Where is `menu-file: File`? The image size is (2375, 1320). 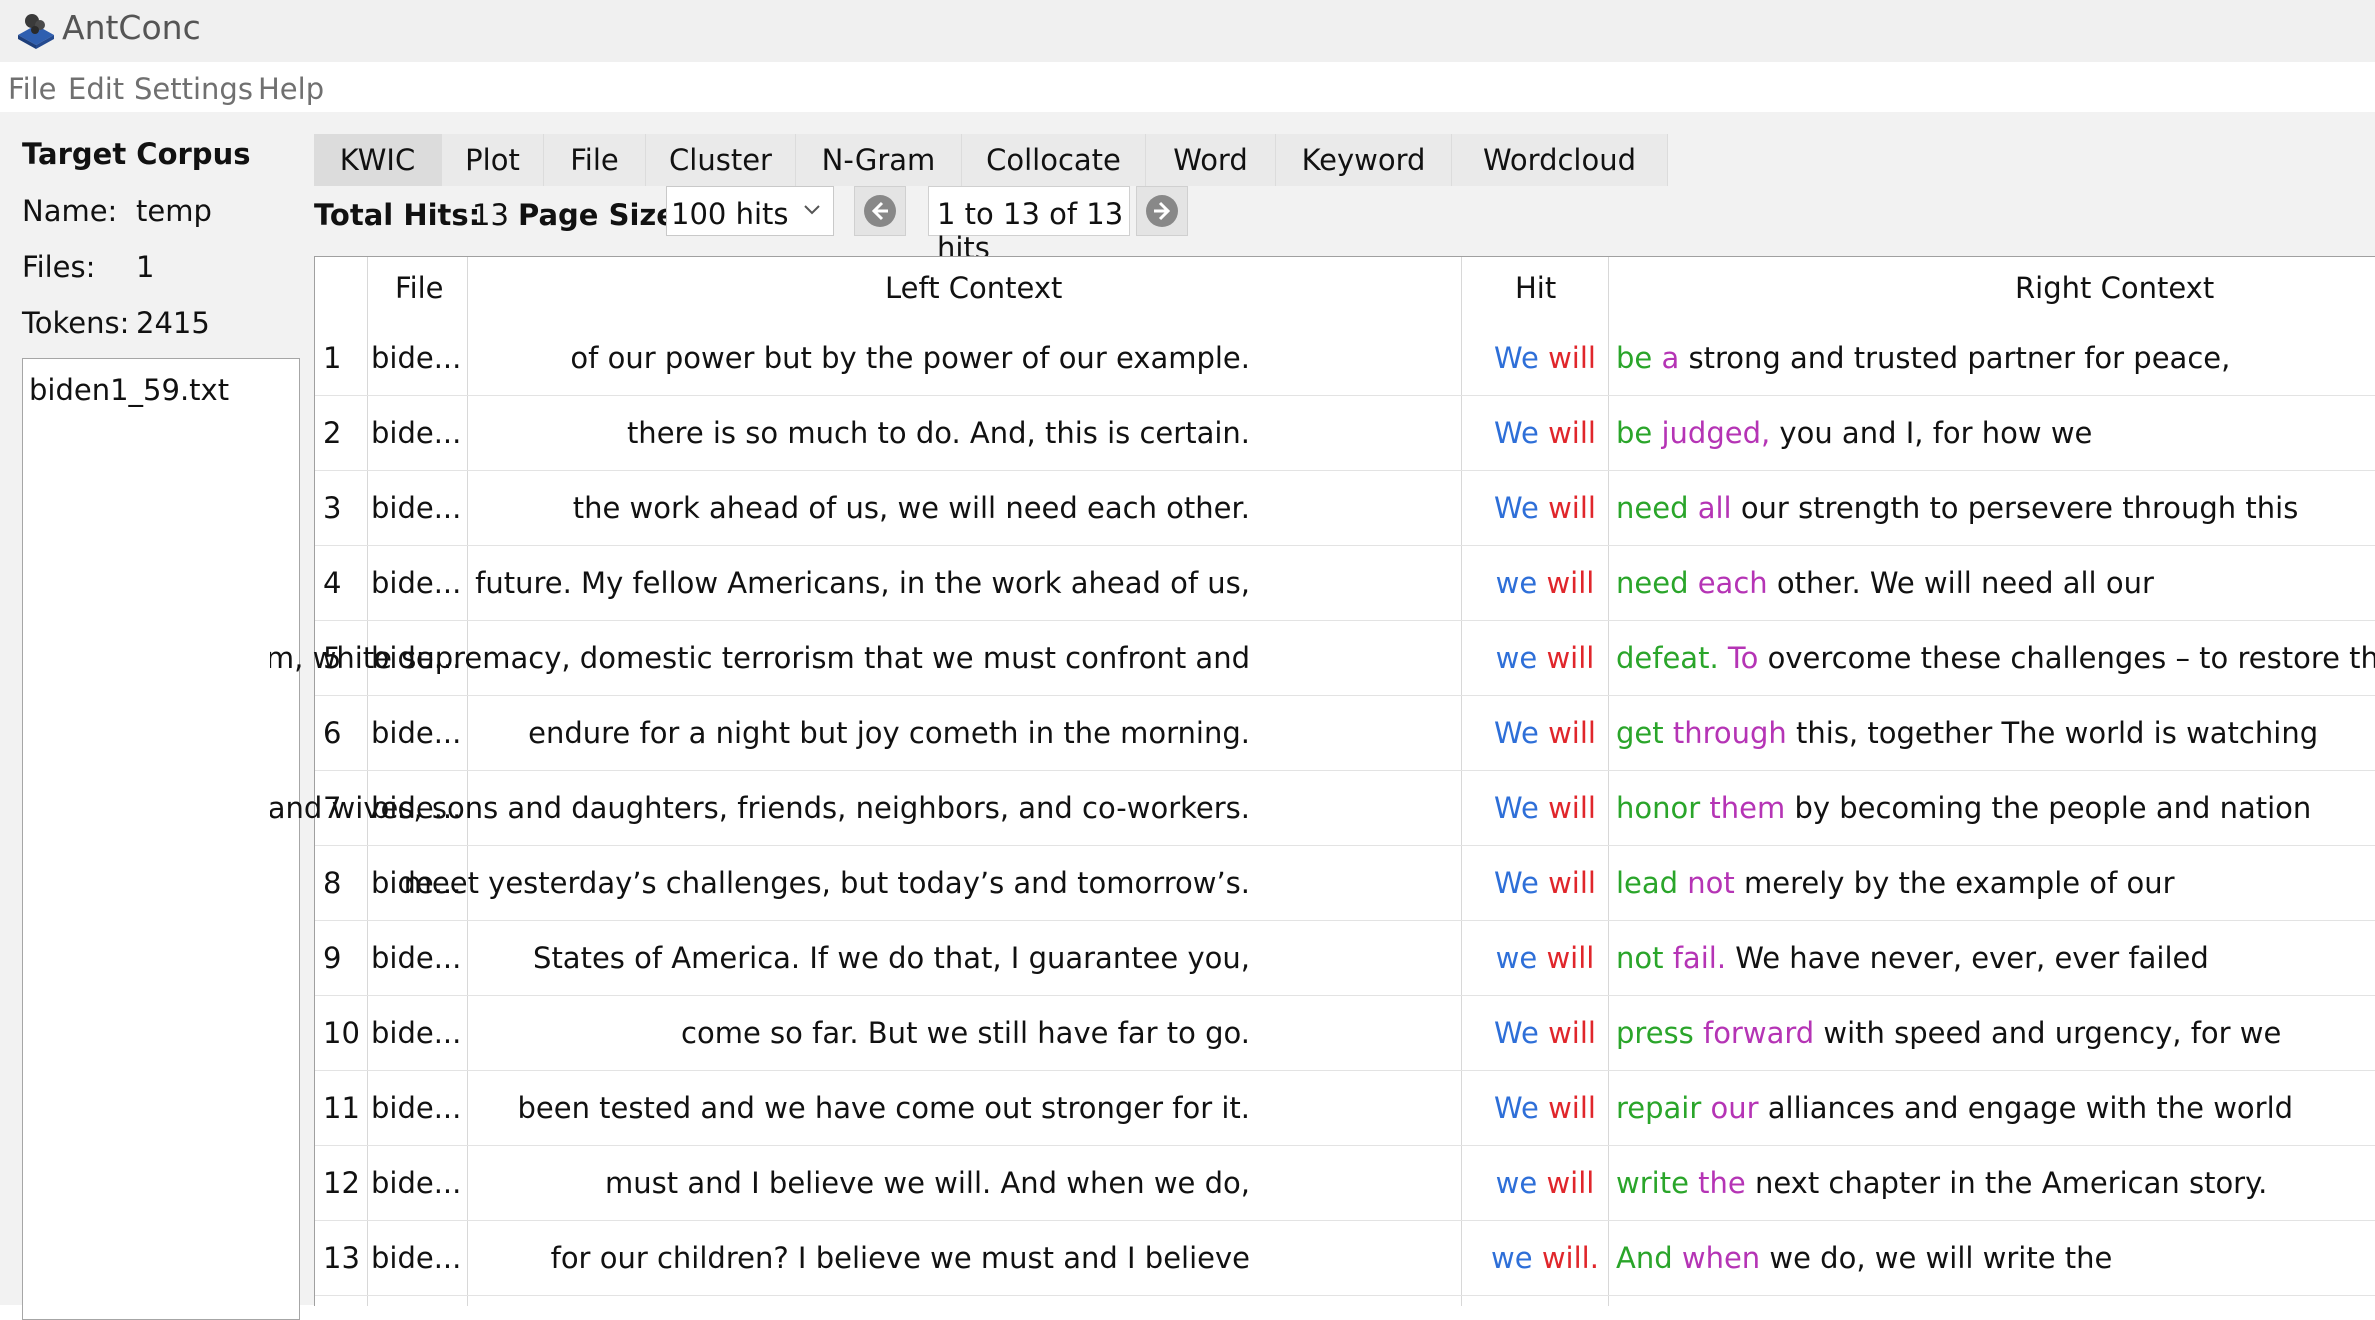
menu-file: File is located at coordinates (32, 89).